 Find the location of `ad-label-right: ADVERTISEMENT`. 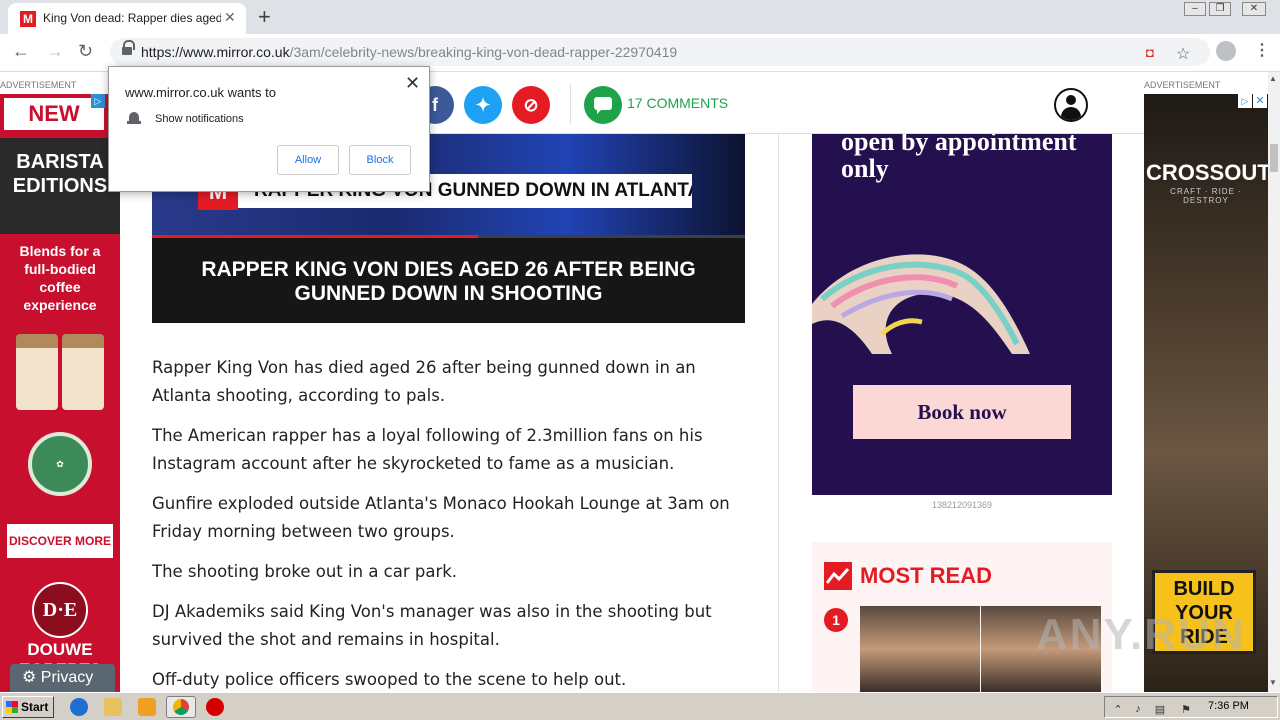

ad-label-right: ADVERTISEMENT is located at coordinates (1182, 85).